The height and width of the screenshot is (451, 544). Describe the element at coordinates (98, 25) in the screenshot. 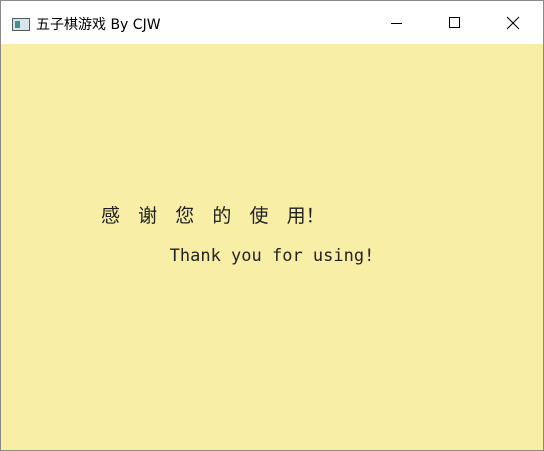

I see `window-title: 五子棋游戏 By CJW` at that location.